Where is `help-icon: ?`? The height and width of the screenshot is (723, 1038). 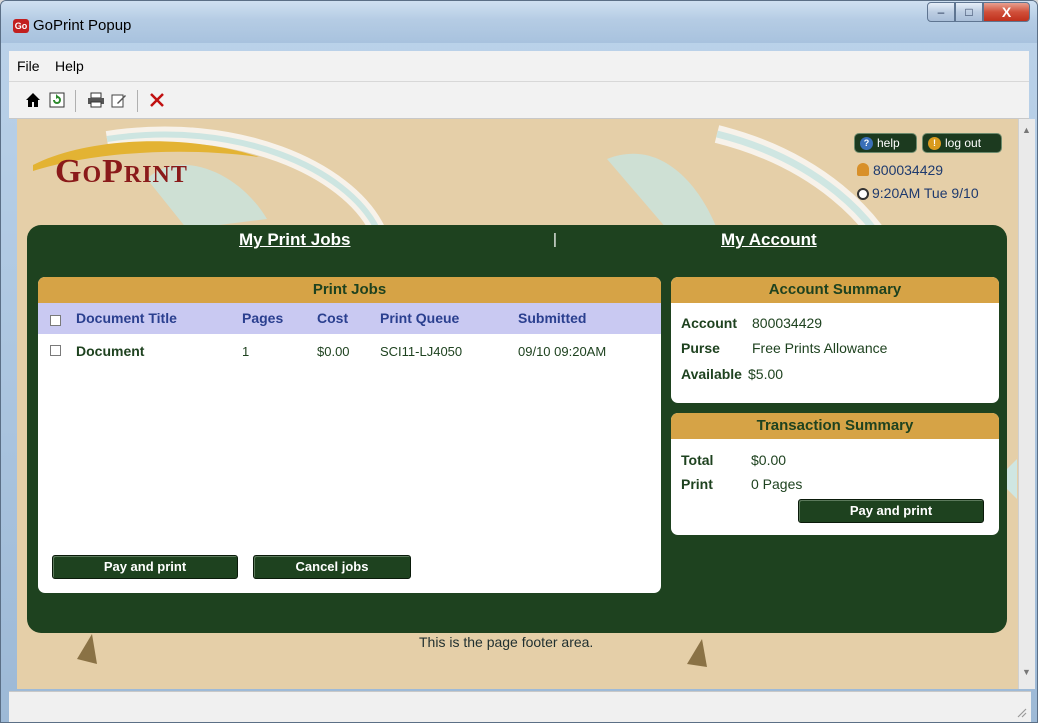
help-icon: ? is located at coordinates (866, 143).